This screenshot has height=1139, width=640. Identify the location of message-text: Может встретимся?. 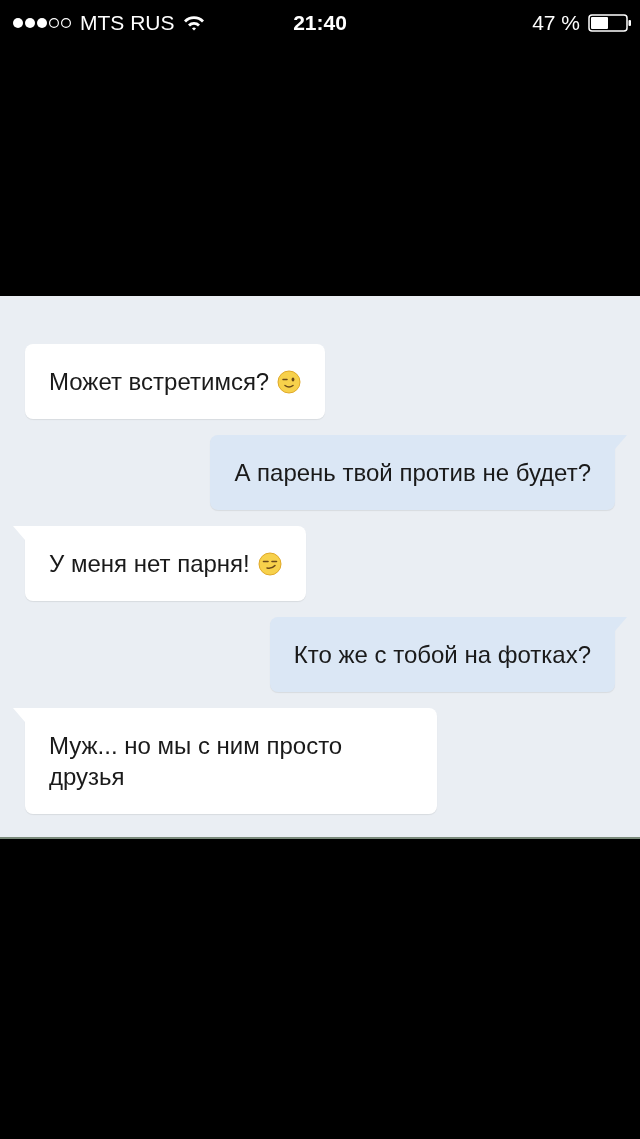
(159, 382).